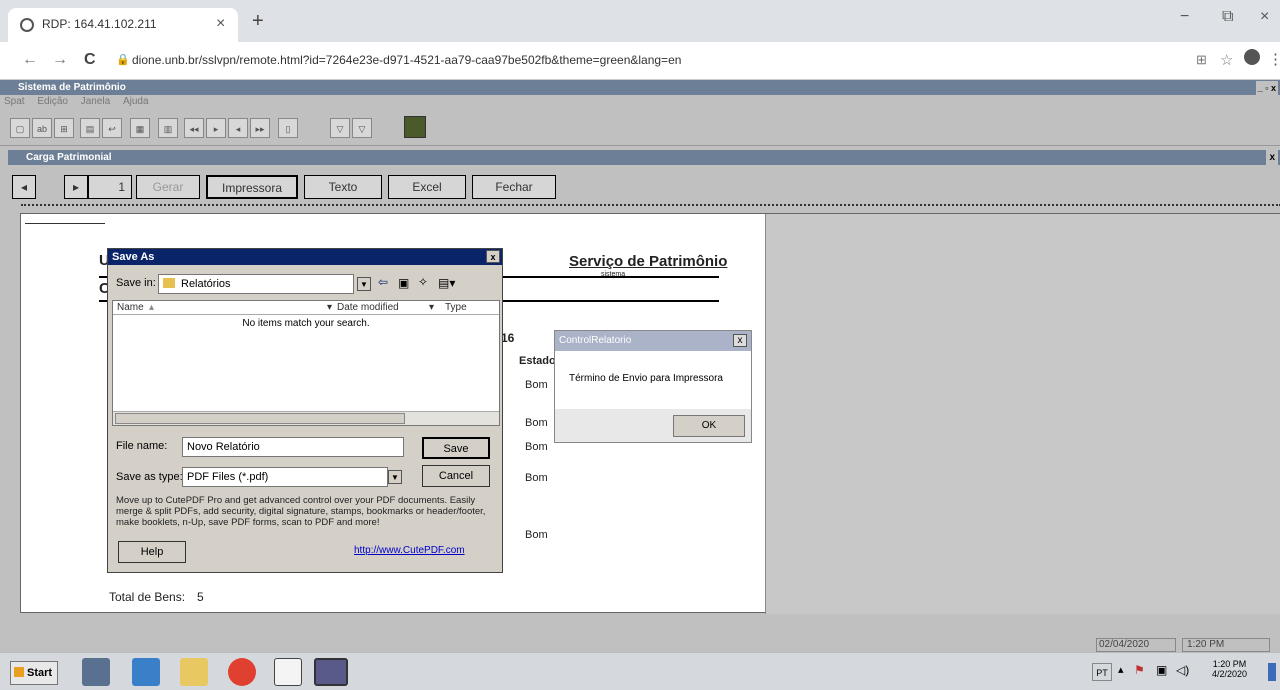 The image size is (1280, 690). What do you see at coordinates (152, 552) in the screenshot?
I see `help-button: Help` at bounding box center [152, 552].